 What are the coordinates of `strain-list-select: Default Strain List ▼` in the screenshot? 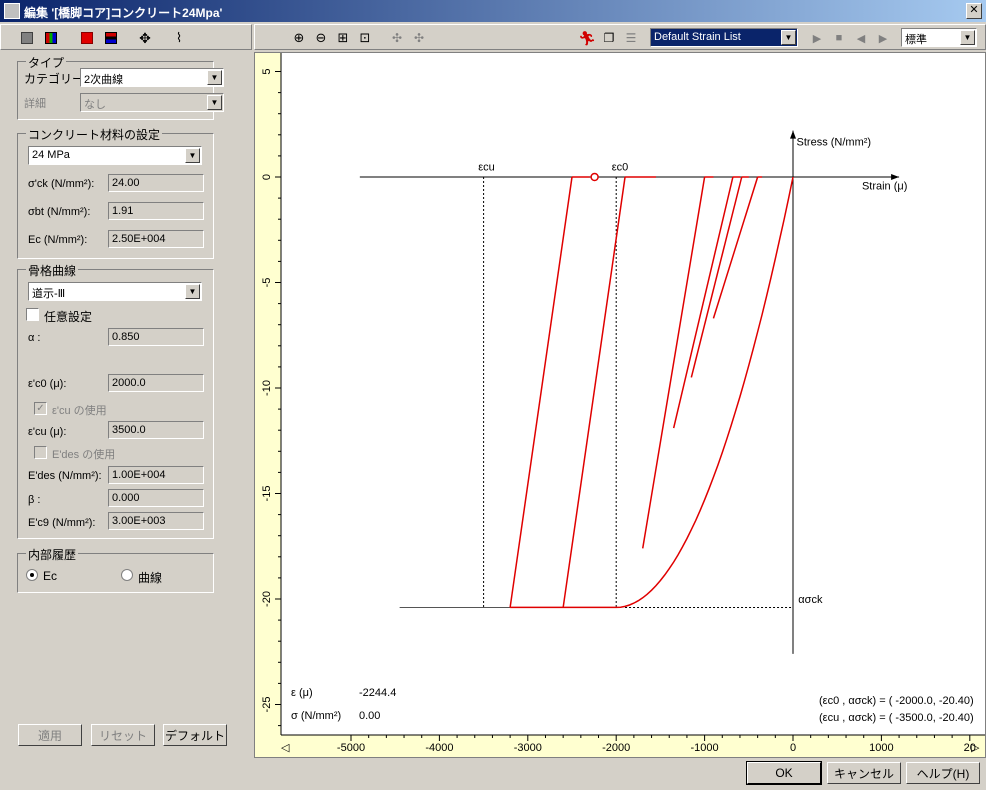 It's located at (724, 37).